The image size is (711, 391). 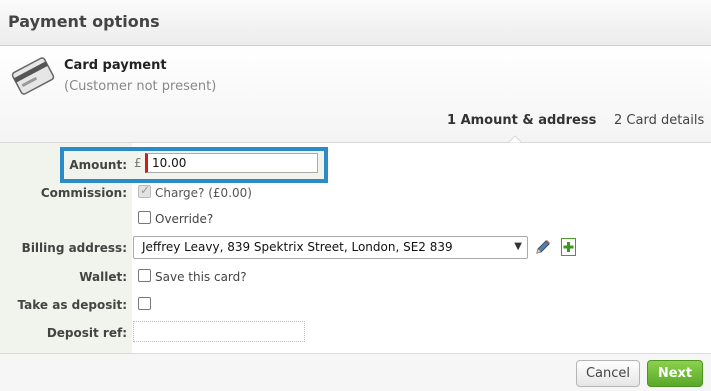 I want to click on commission-label: Commission:, so click(x=83, y=193).